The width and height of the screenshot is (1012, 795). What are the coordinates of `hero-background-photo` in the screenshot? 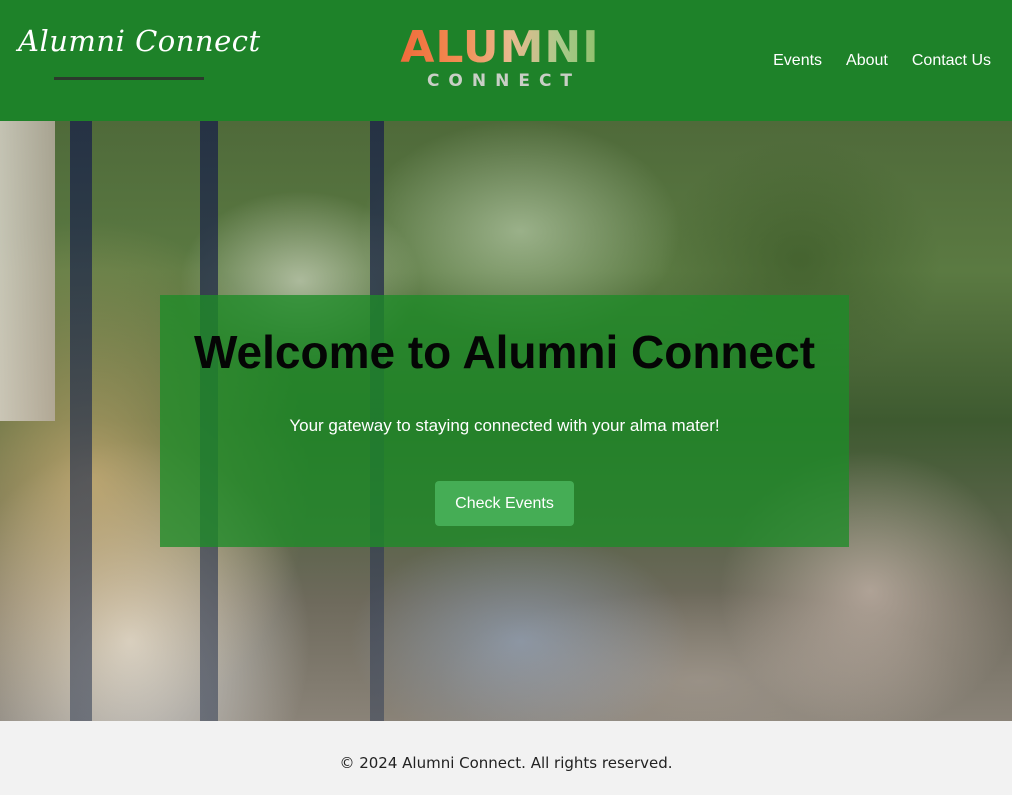 It's located at (27, 271).